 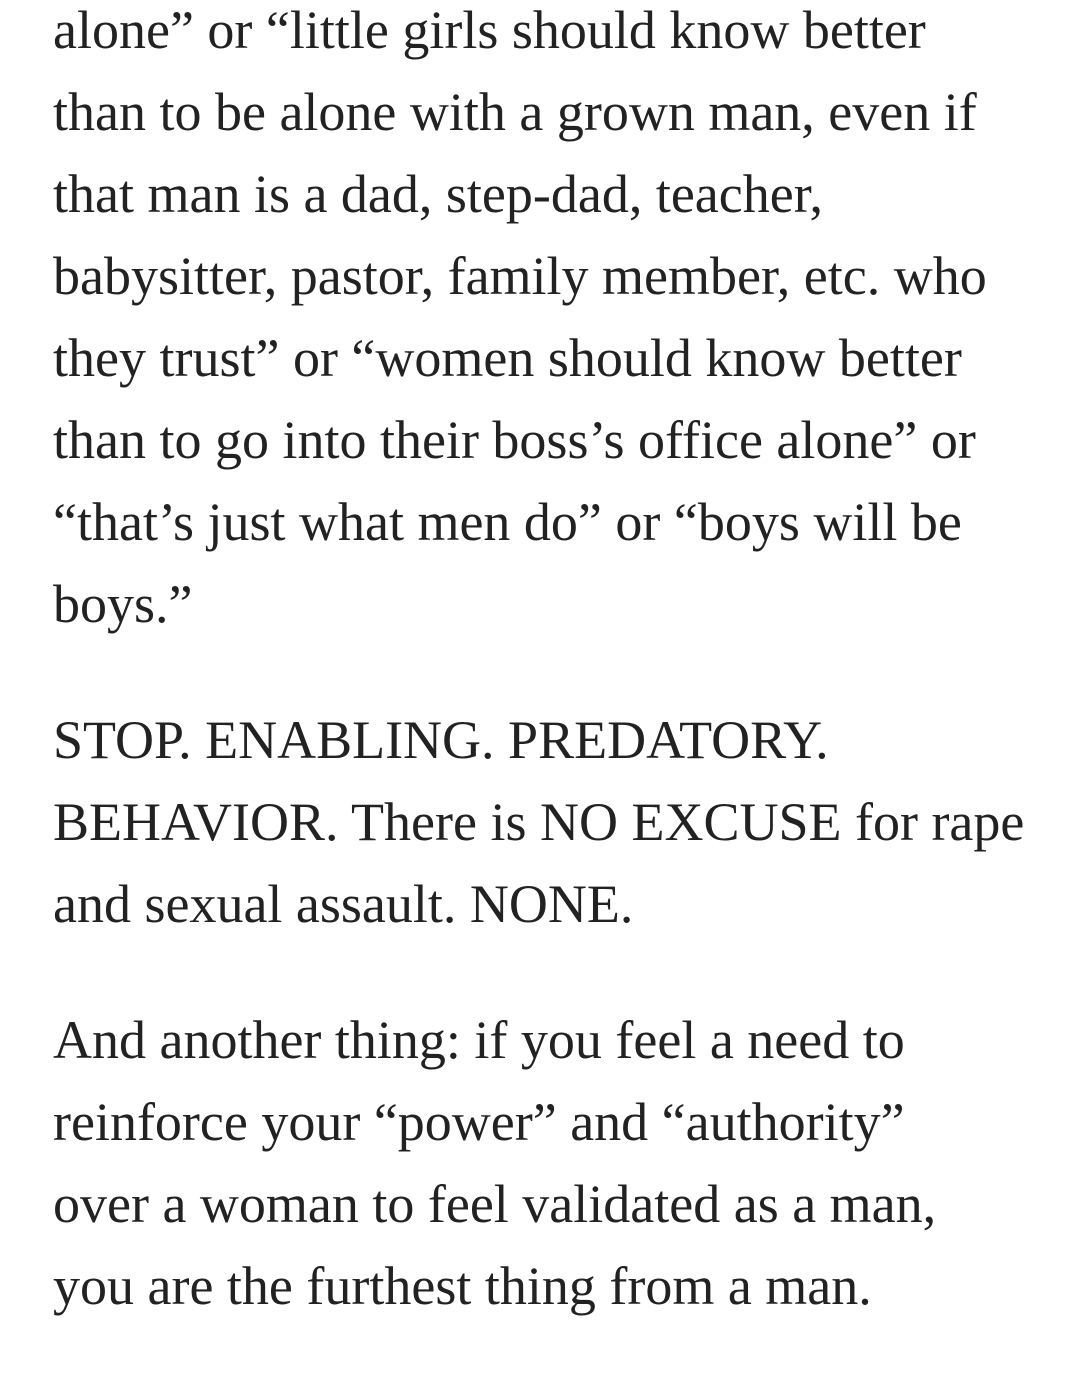 I want to click on text-line: STOP. ENABLING. PREDATORY., so click(x=441, y=740).